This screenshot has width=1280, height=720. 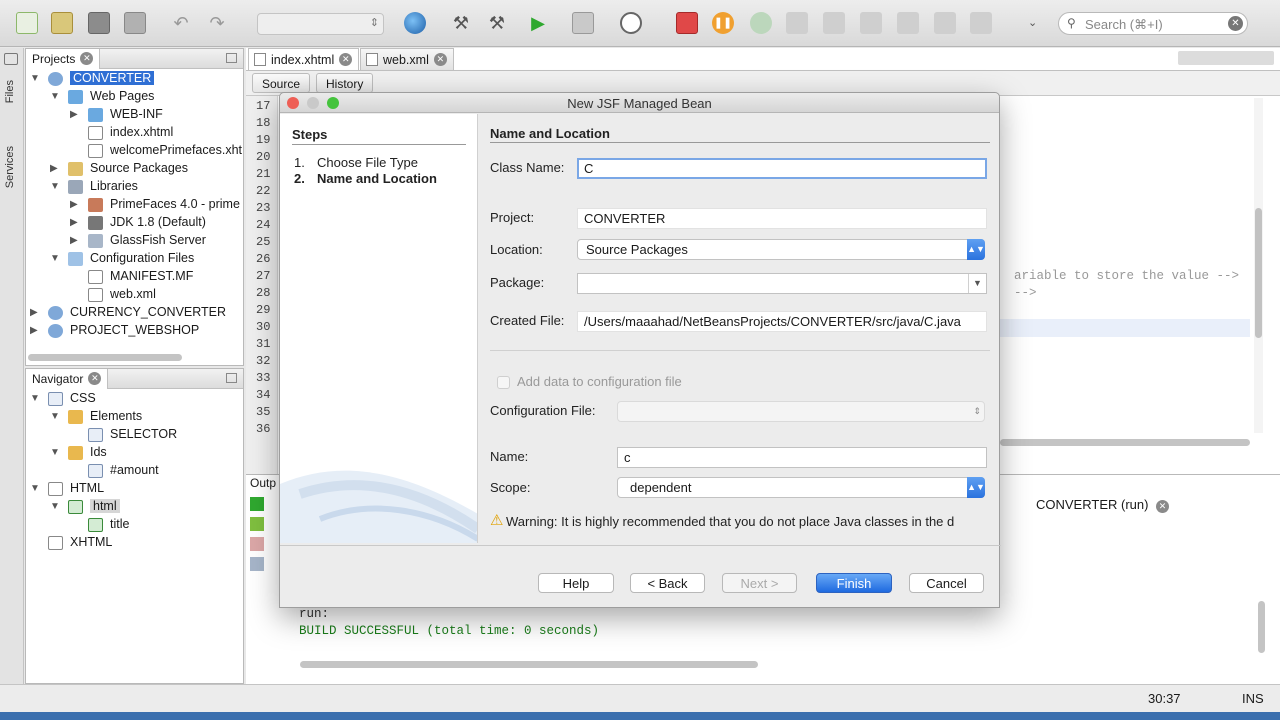 What do you see at coordinates (1125, 328) in the screenshot?
I see `current-line-highlight` at bounding box center [1125, 328].